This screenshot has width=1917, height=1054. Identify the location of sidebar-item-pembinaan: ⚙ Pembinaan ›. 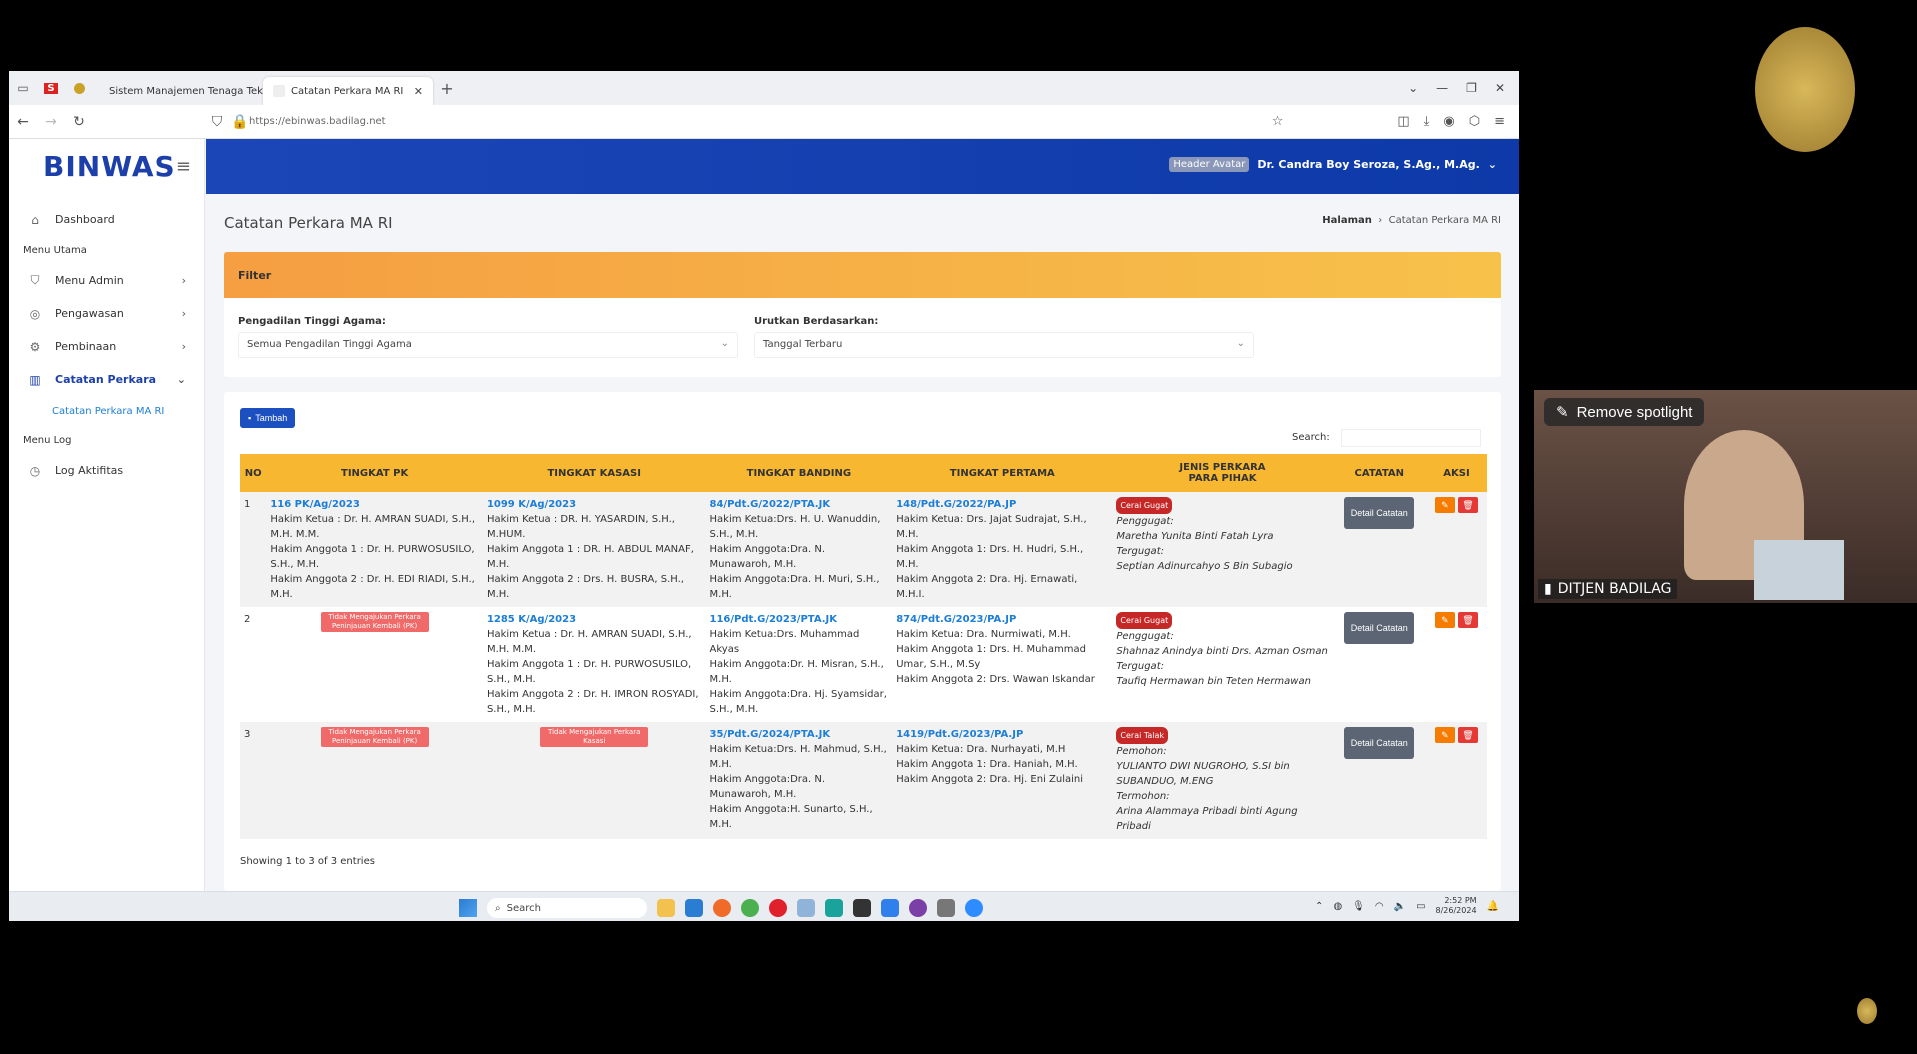
(106, 346).